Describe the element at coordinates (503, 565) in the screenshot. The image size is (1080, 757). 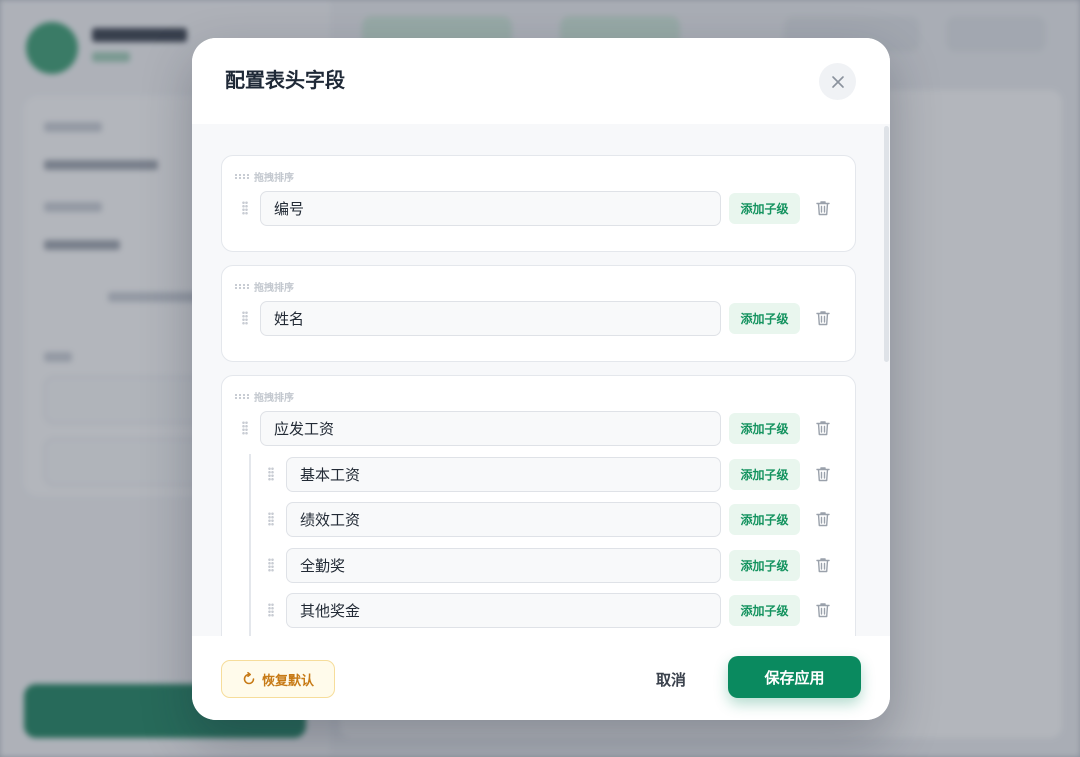
I see `child-field-name-input: 全勤奖` at that location.